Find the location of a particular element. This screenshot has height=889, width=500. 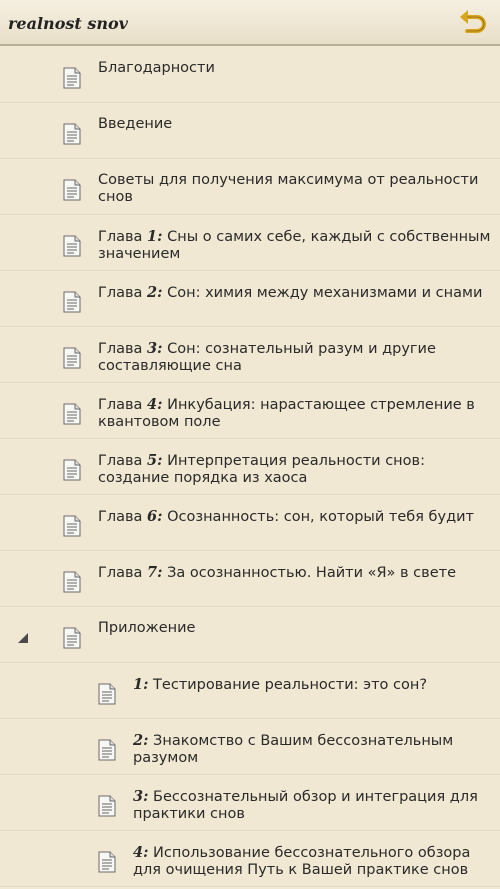

toc-item-title: Сон: химия между механизмами и снами is located at coordinates (322, 293).